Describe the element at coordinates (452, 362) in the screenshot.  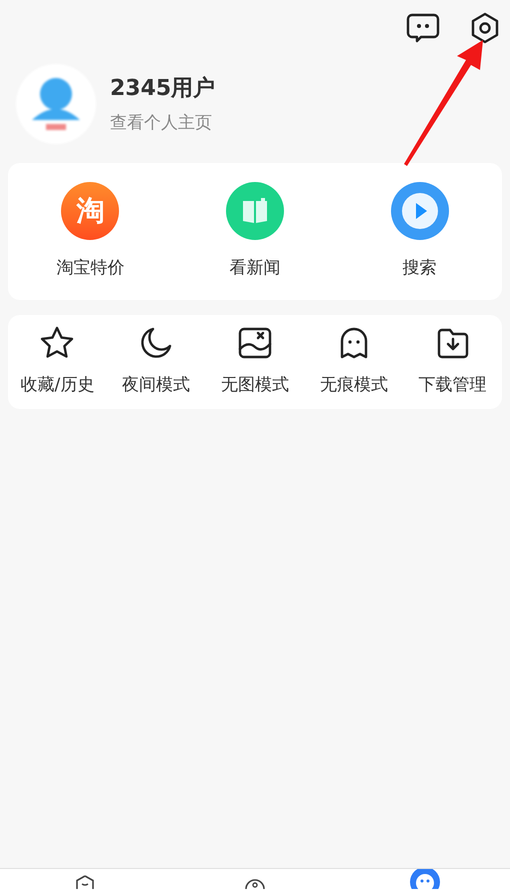
I see `tool-item: 下载管理` at that location.